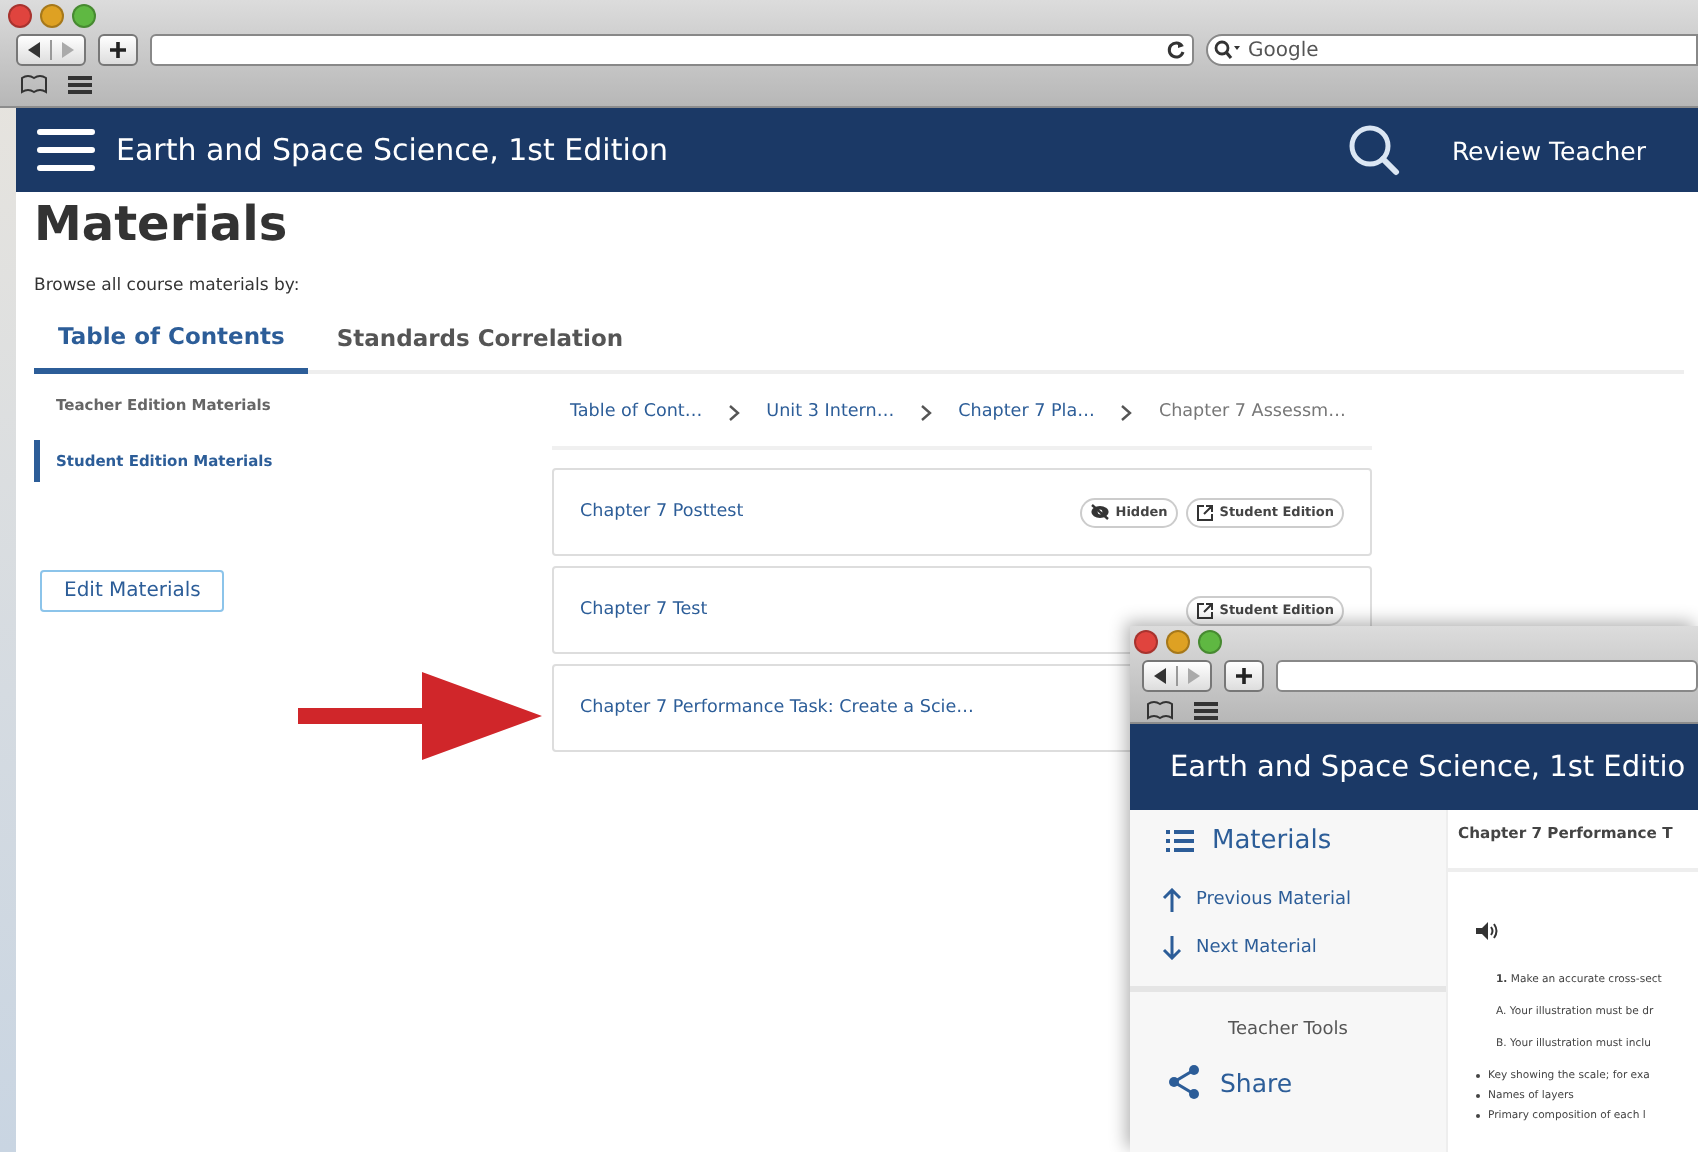 This screenshot has width=1698, height=1152. I want to click on search-field: Google, so click(1452, 50).